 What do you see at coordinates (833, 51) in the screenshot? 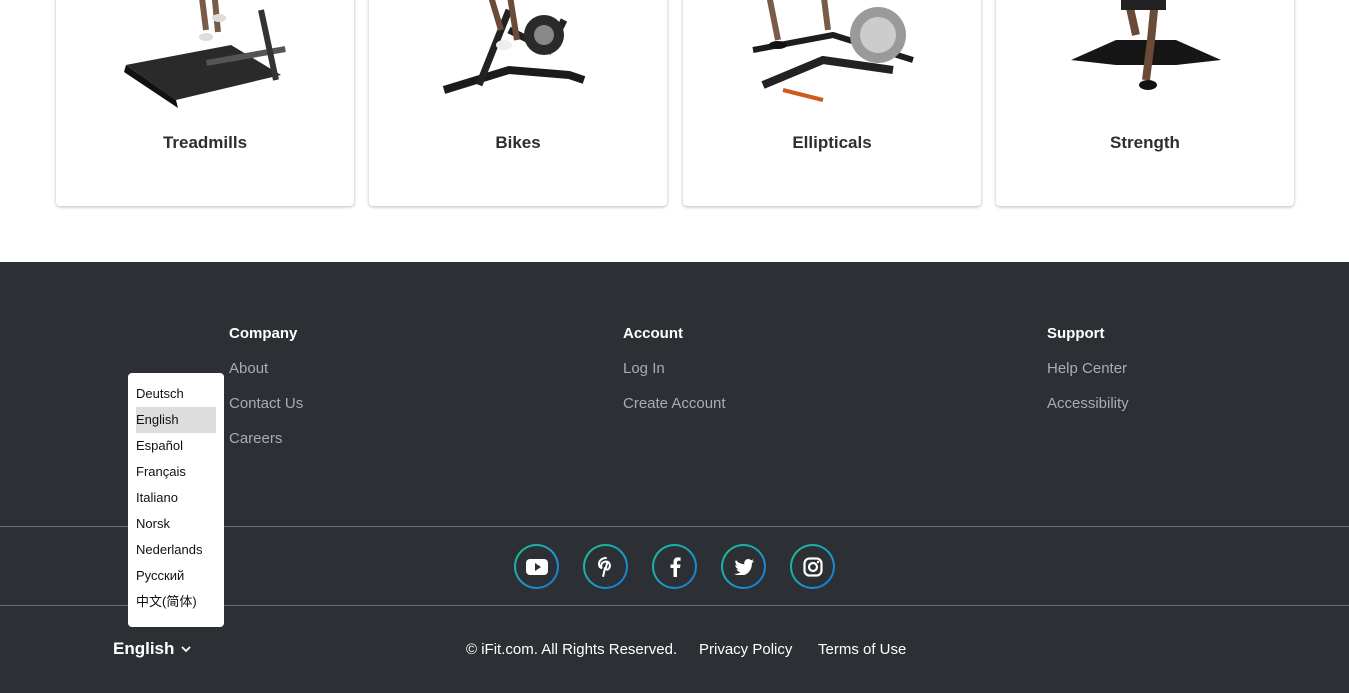
I see `elliptical-image` at bounding box center [833, 51].